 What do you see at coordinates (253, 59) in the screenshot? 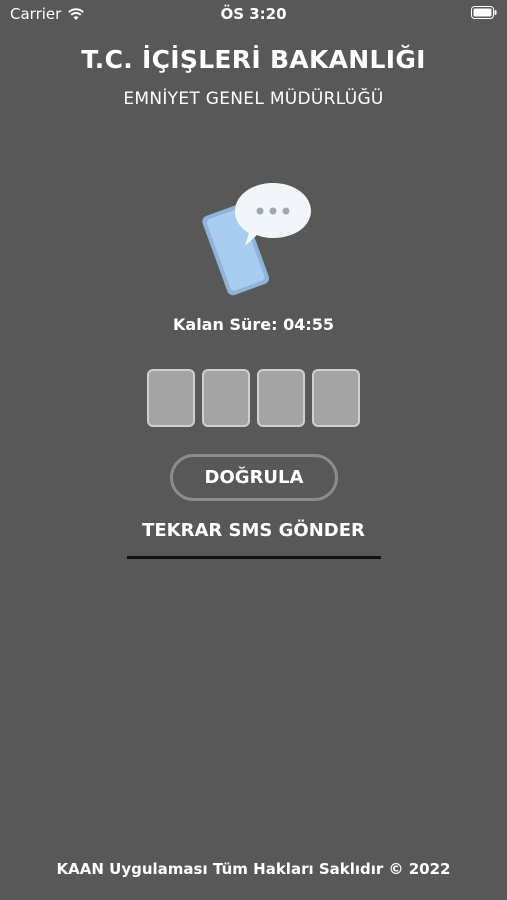
I see `page-title: T.C. İÇİŞLERİ BAKANLIĞI` at bounding box center [253, 59].